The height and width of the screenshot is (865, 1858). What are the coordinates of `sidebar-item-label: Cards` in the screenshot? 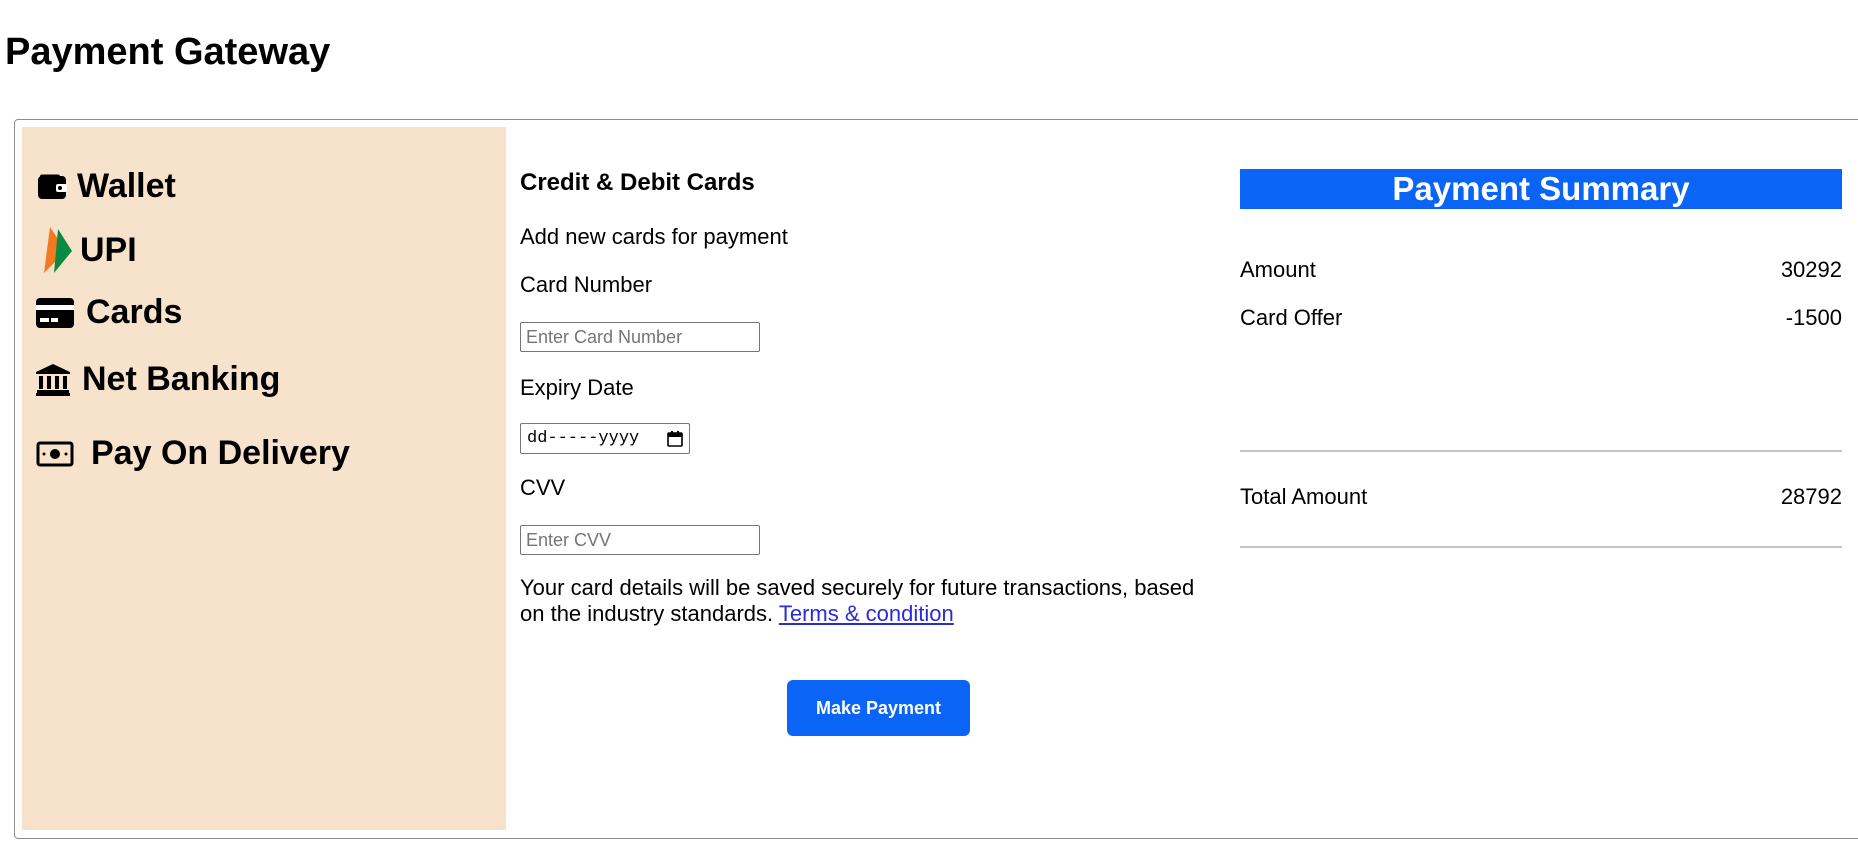 It's located at (134, 312).